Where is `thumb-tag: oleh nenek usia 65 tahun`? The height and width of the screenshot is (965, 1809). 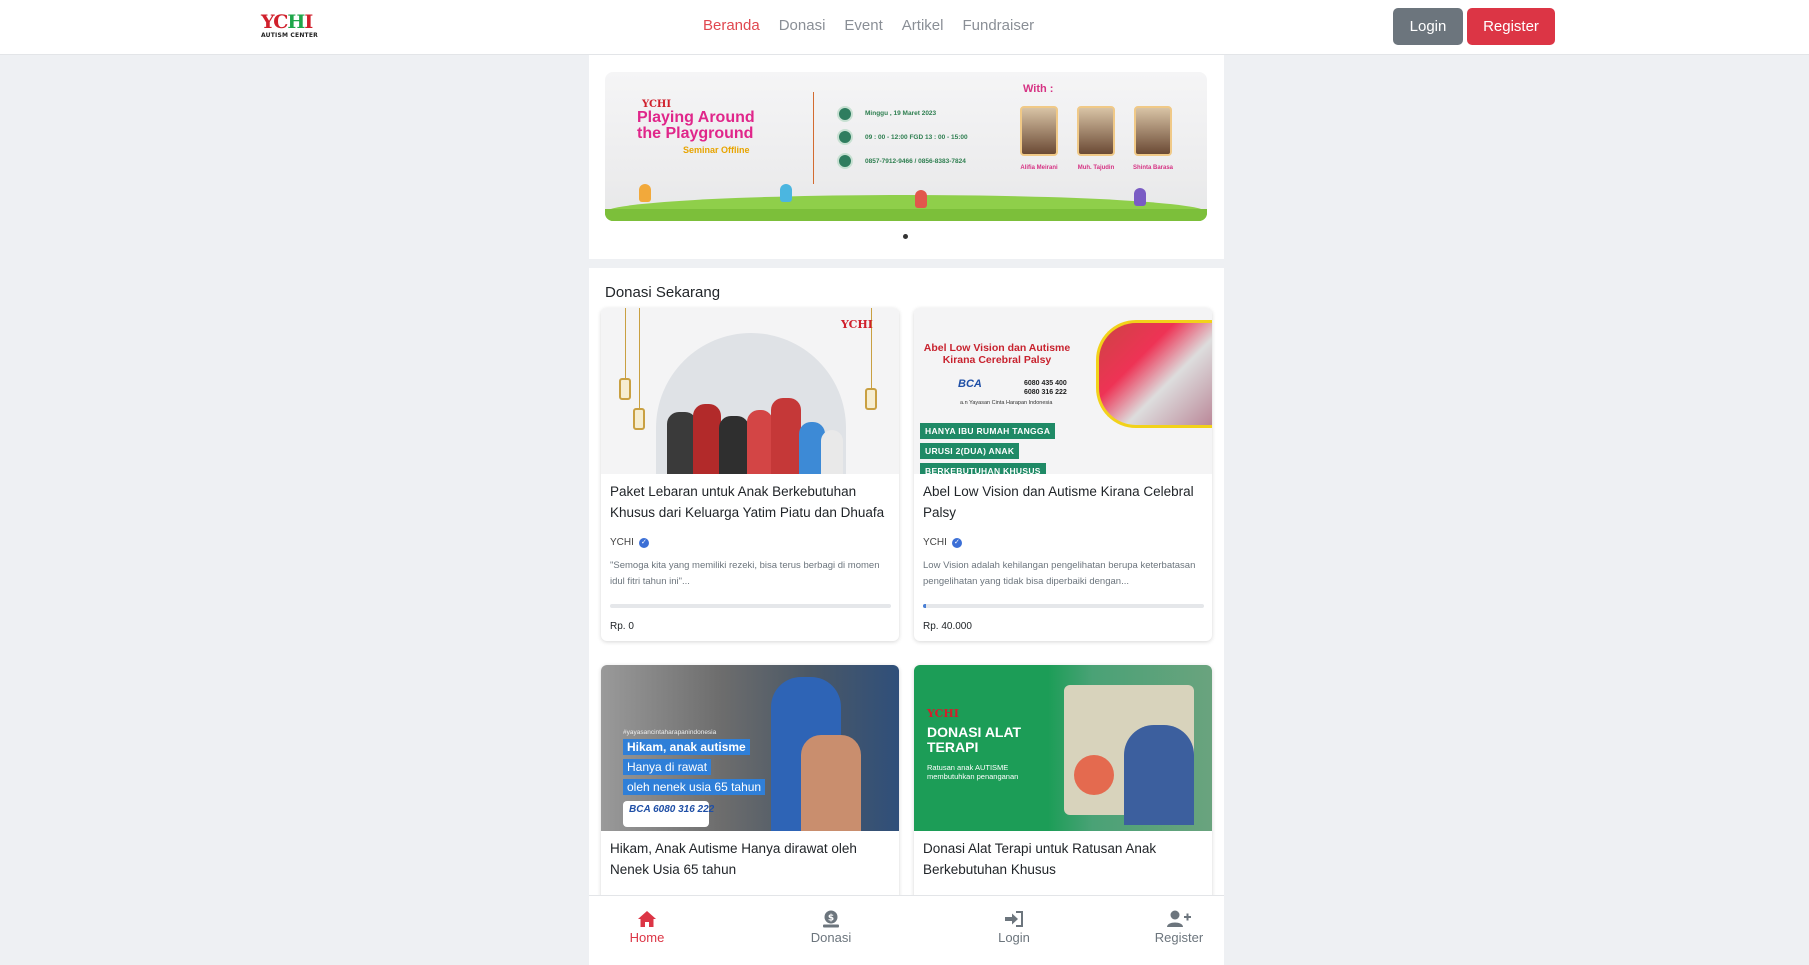 thumb-tag: oleh nenek usia 65 tahun is located at coordinates (694, 787).